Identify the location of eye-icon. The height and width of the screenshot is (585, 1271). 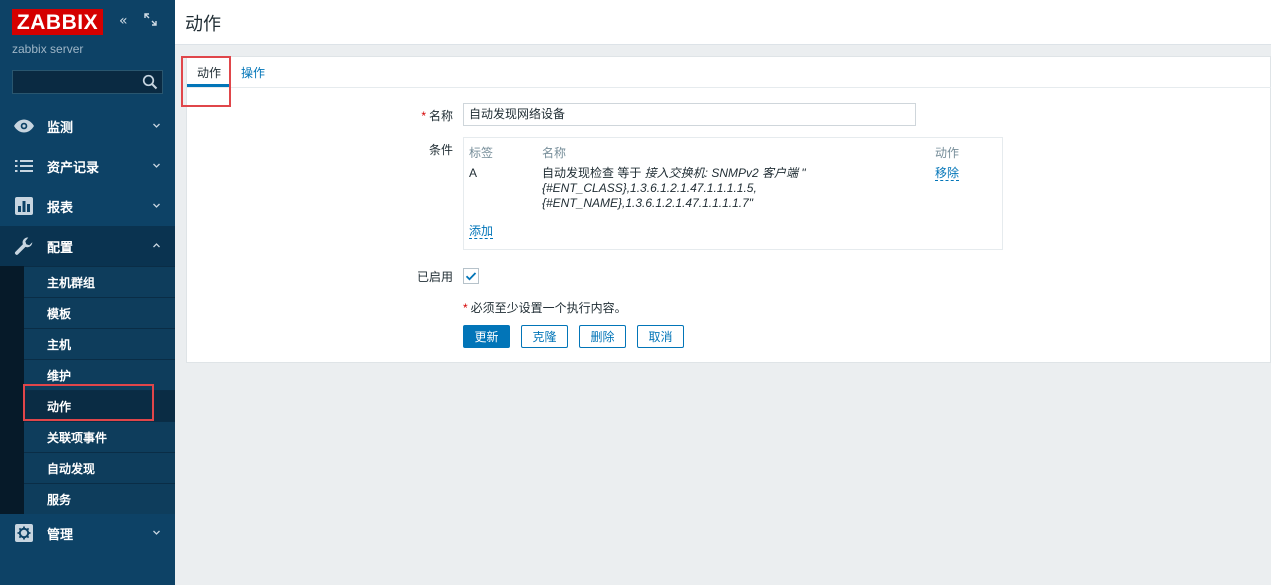
(24, 126).